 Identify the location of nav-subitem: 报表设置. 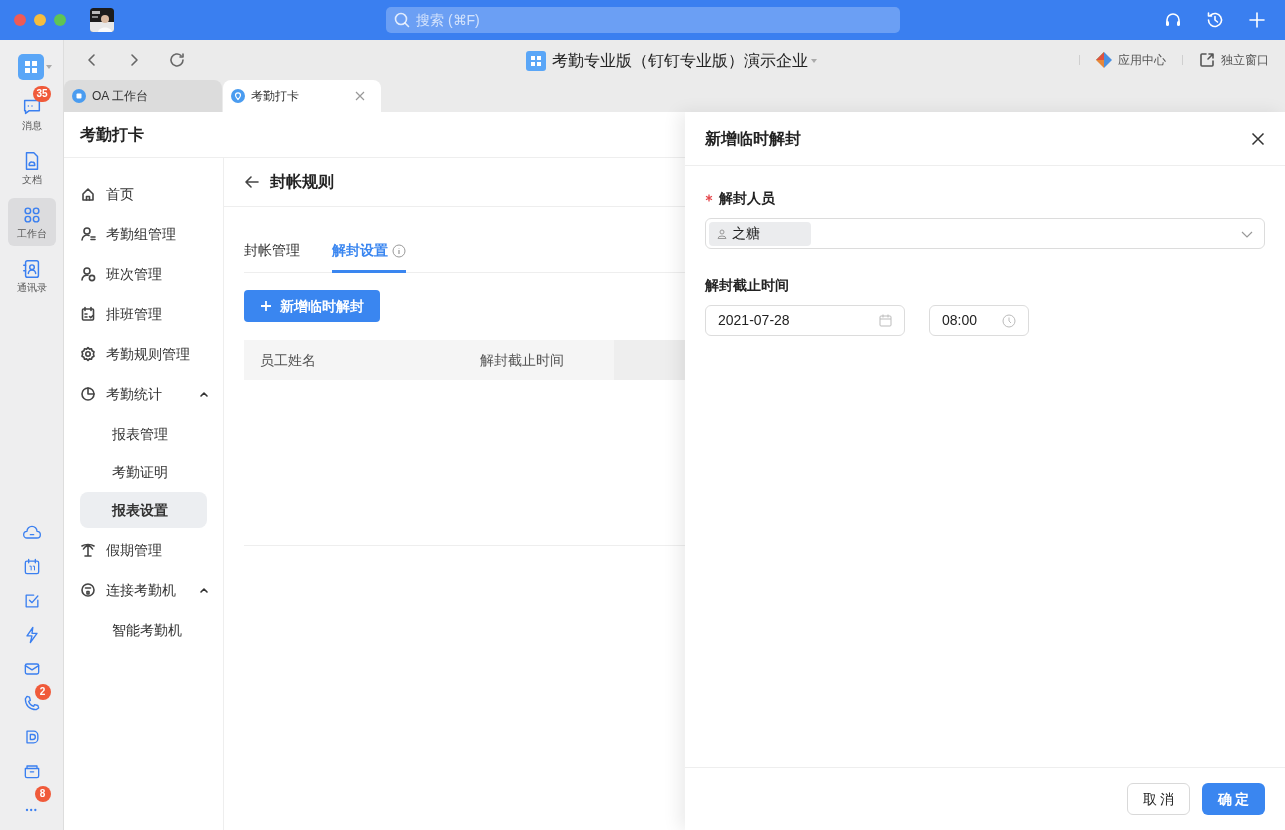
(143, 510).